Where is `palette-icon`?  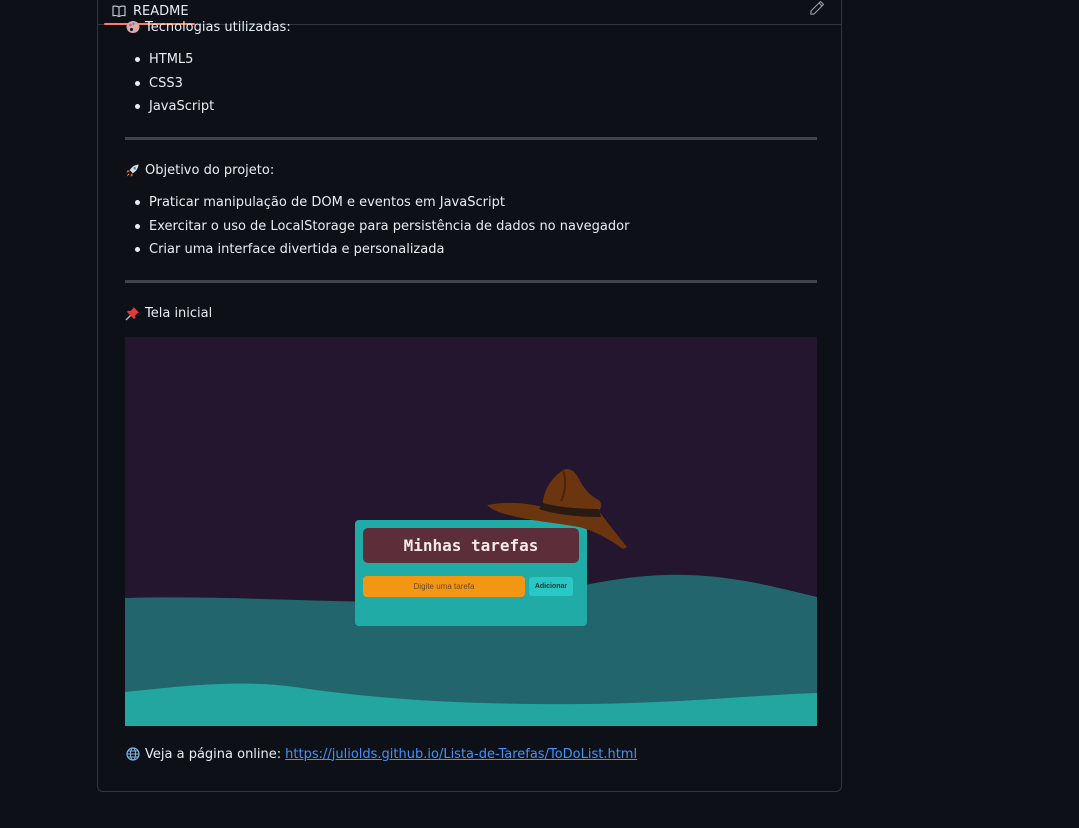
palette-icon is located at coordinates (132, 27).